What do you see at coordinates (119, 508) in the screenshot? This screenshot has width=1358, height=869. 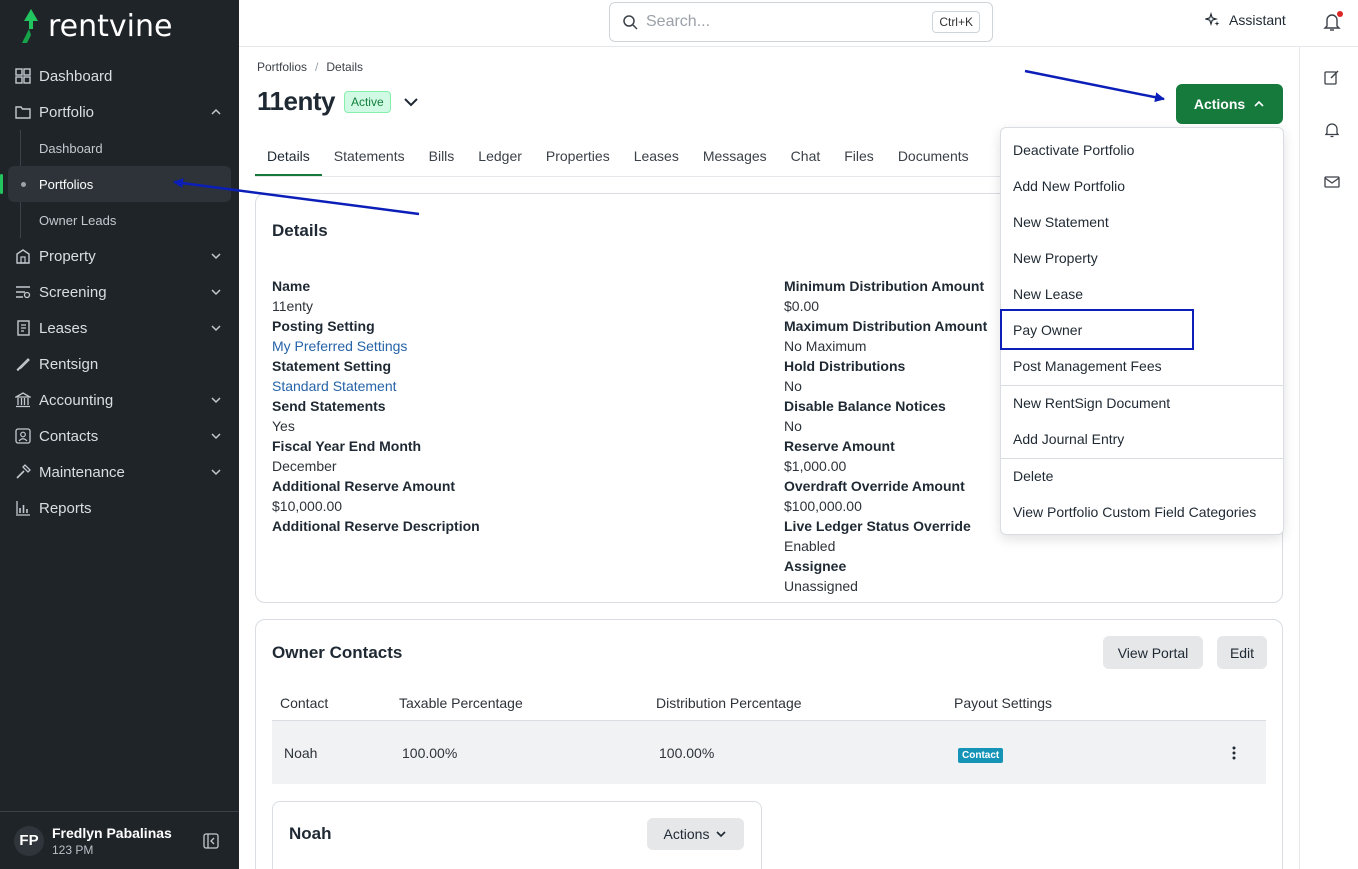 I see `sidebar-item-reports: Reports` at bounding box center [119, 508].